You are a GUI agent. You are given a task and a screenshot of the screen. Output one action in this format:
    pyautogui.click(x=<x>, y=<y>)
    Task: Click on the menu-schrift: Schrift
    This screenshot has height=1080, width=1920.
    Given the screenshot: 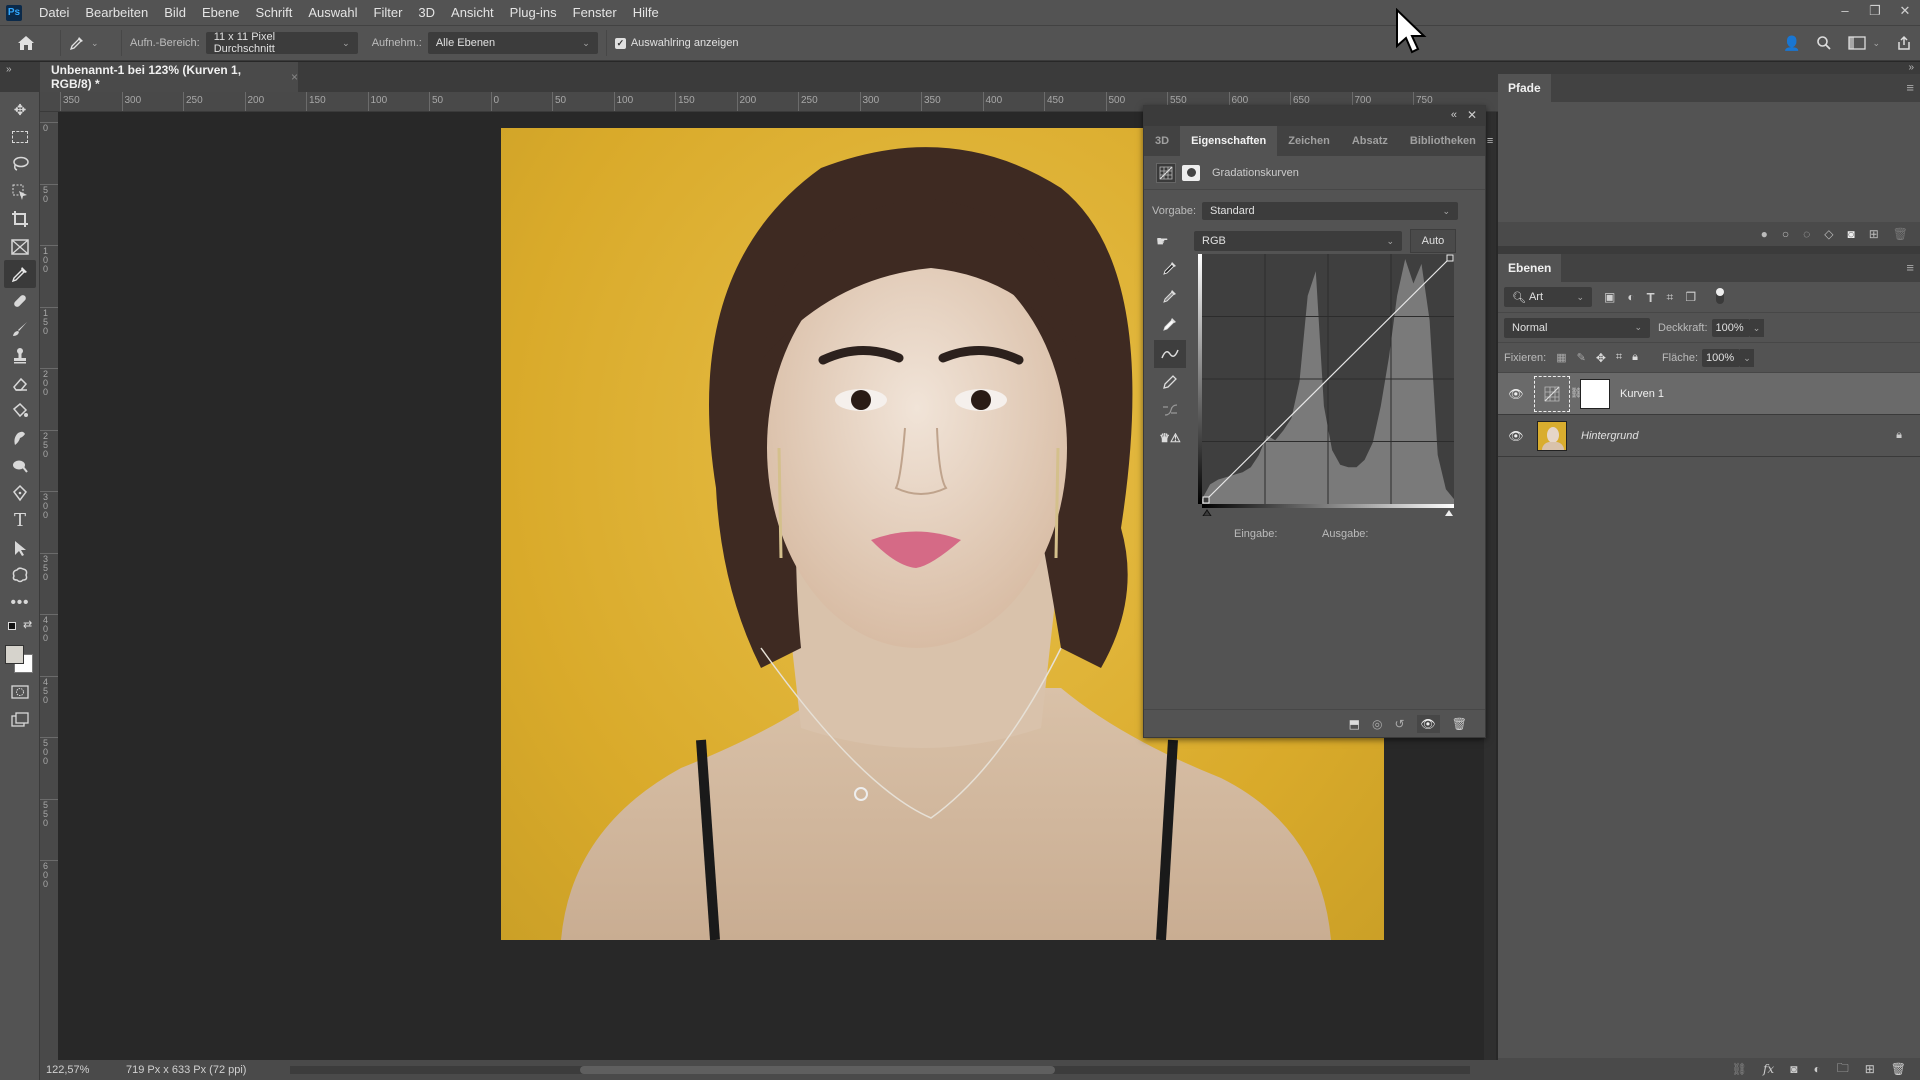 What is the action you would take?
    pyautogui.click(x=274, y=12)
    